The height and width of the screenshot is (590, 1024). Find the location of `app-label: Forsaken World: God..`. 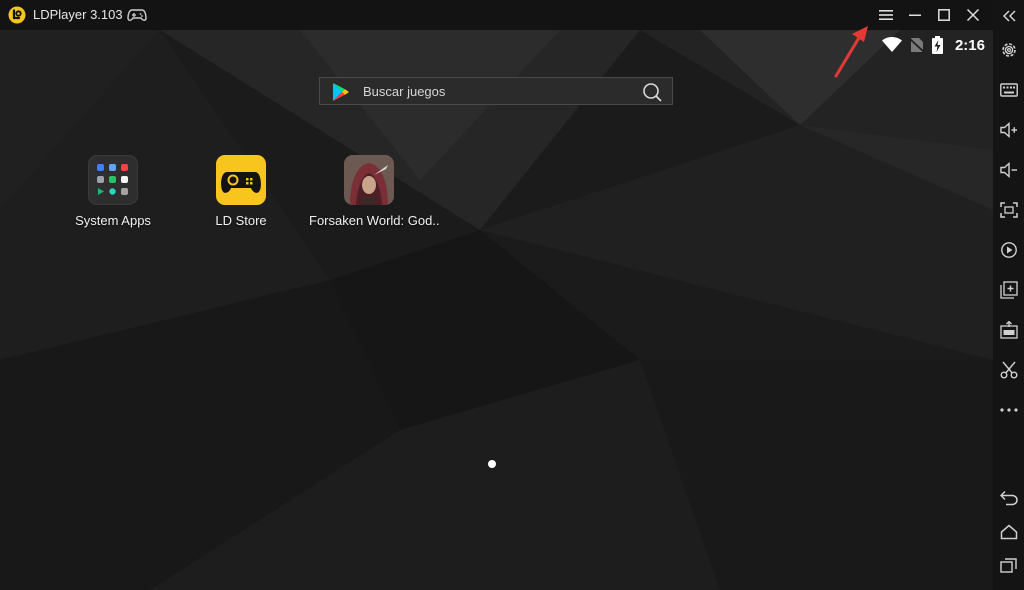

app-label: Forsaken World: God.. is located at coordinates (374, 220).